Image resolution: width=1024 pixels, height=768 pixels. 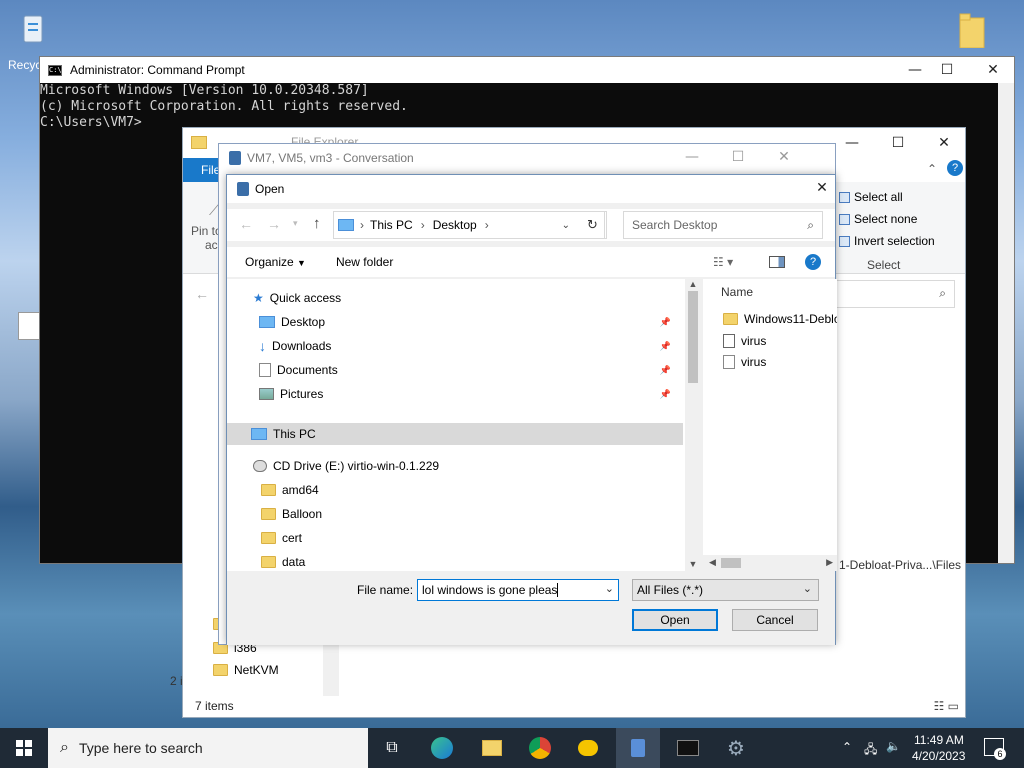 I want to click on open-dialog-titlebar: Open ✕, so click(x=531, y=189).